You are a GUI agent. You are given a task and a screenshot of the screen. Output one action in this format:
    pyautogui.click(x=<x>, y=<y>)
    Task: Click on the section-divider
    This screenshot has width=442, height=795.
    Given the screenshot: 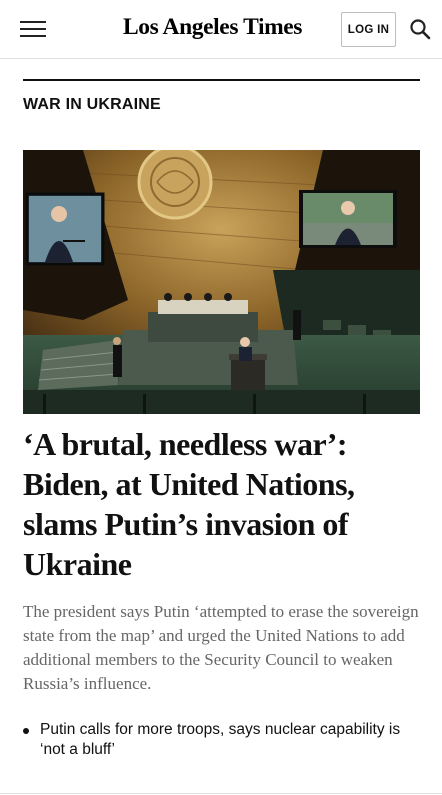 What is the action you would take?
    pyautogui.click(x=221, y=80)
    